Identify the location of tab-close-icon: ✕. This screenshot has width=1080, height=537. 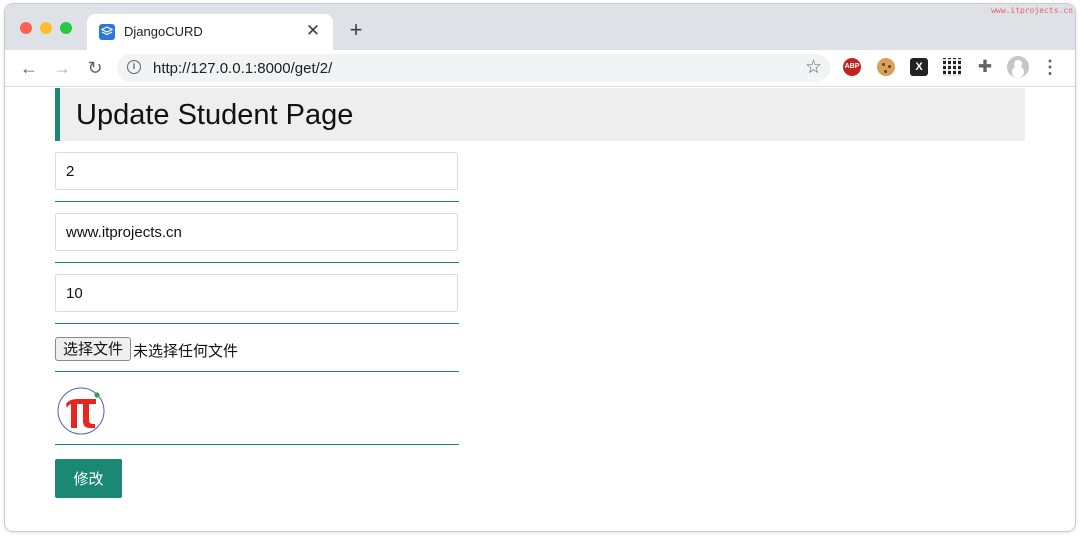
(313, 31).